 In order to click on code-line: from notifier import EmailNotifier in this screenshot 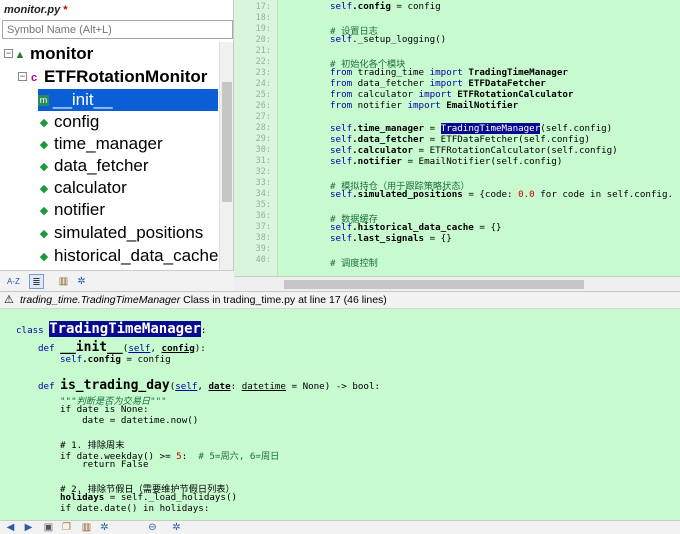, I will do `click(424, 105)`.